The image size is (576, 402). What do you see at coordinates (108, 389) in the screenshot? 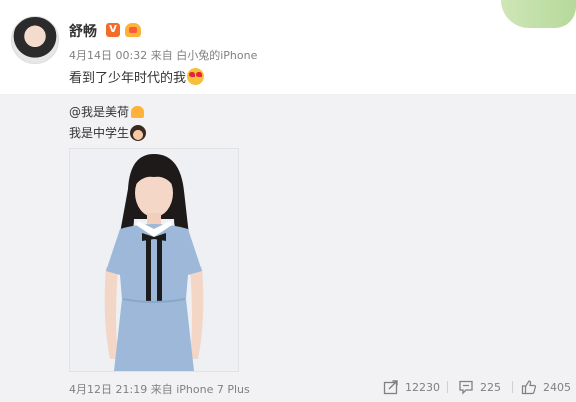
I see `repost-time: 4月12日 21:19` at bounding box center [108, 389].